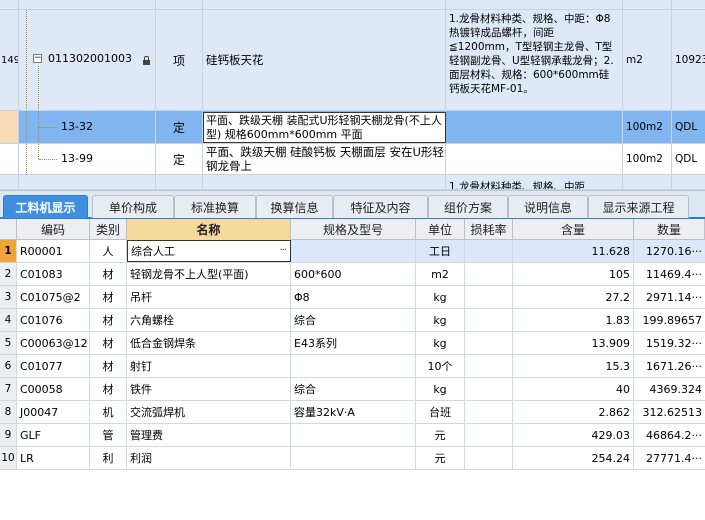 This screenshot has height=520, width=705. Describe the element at coordinates (108, 320) in the screenshot. I see `material-category: 材` at that location.